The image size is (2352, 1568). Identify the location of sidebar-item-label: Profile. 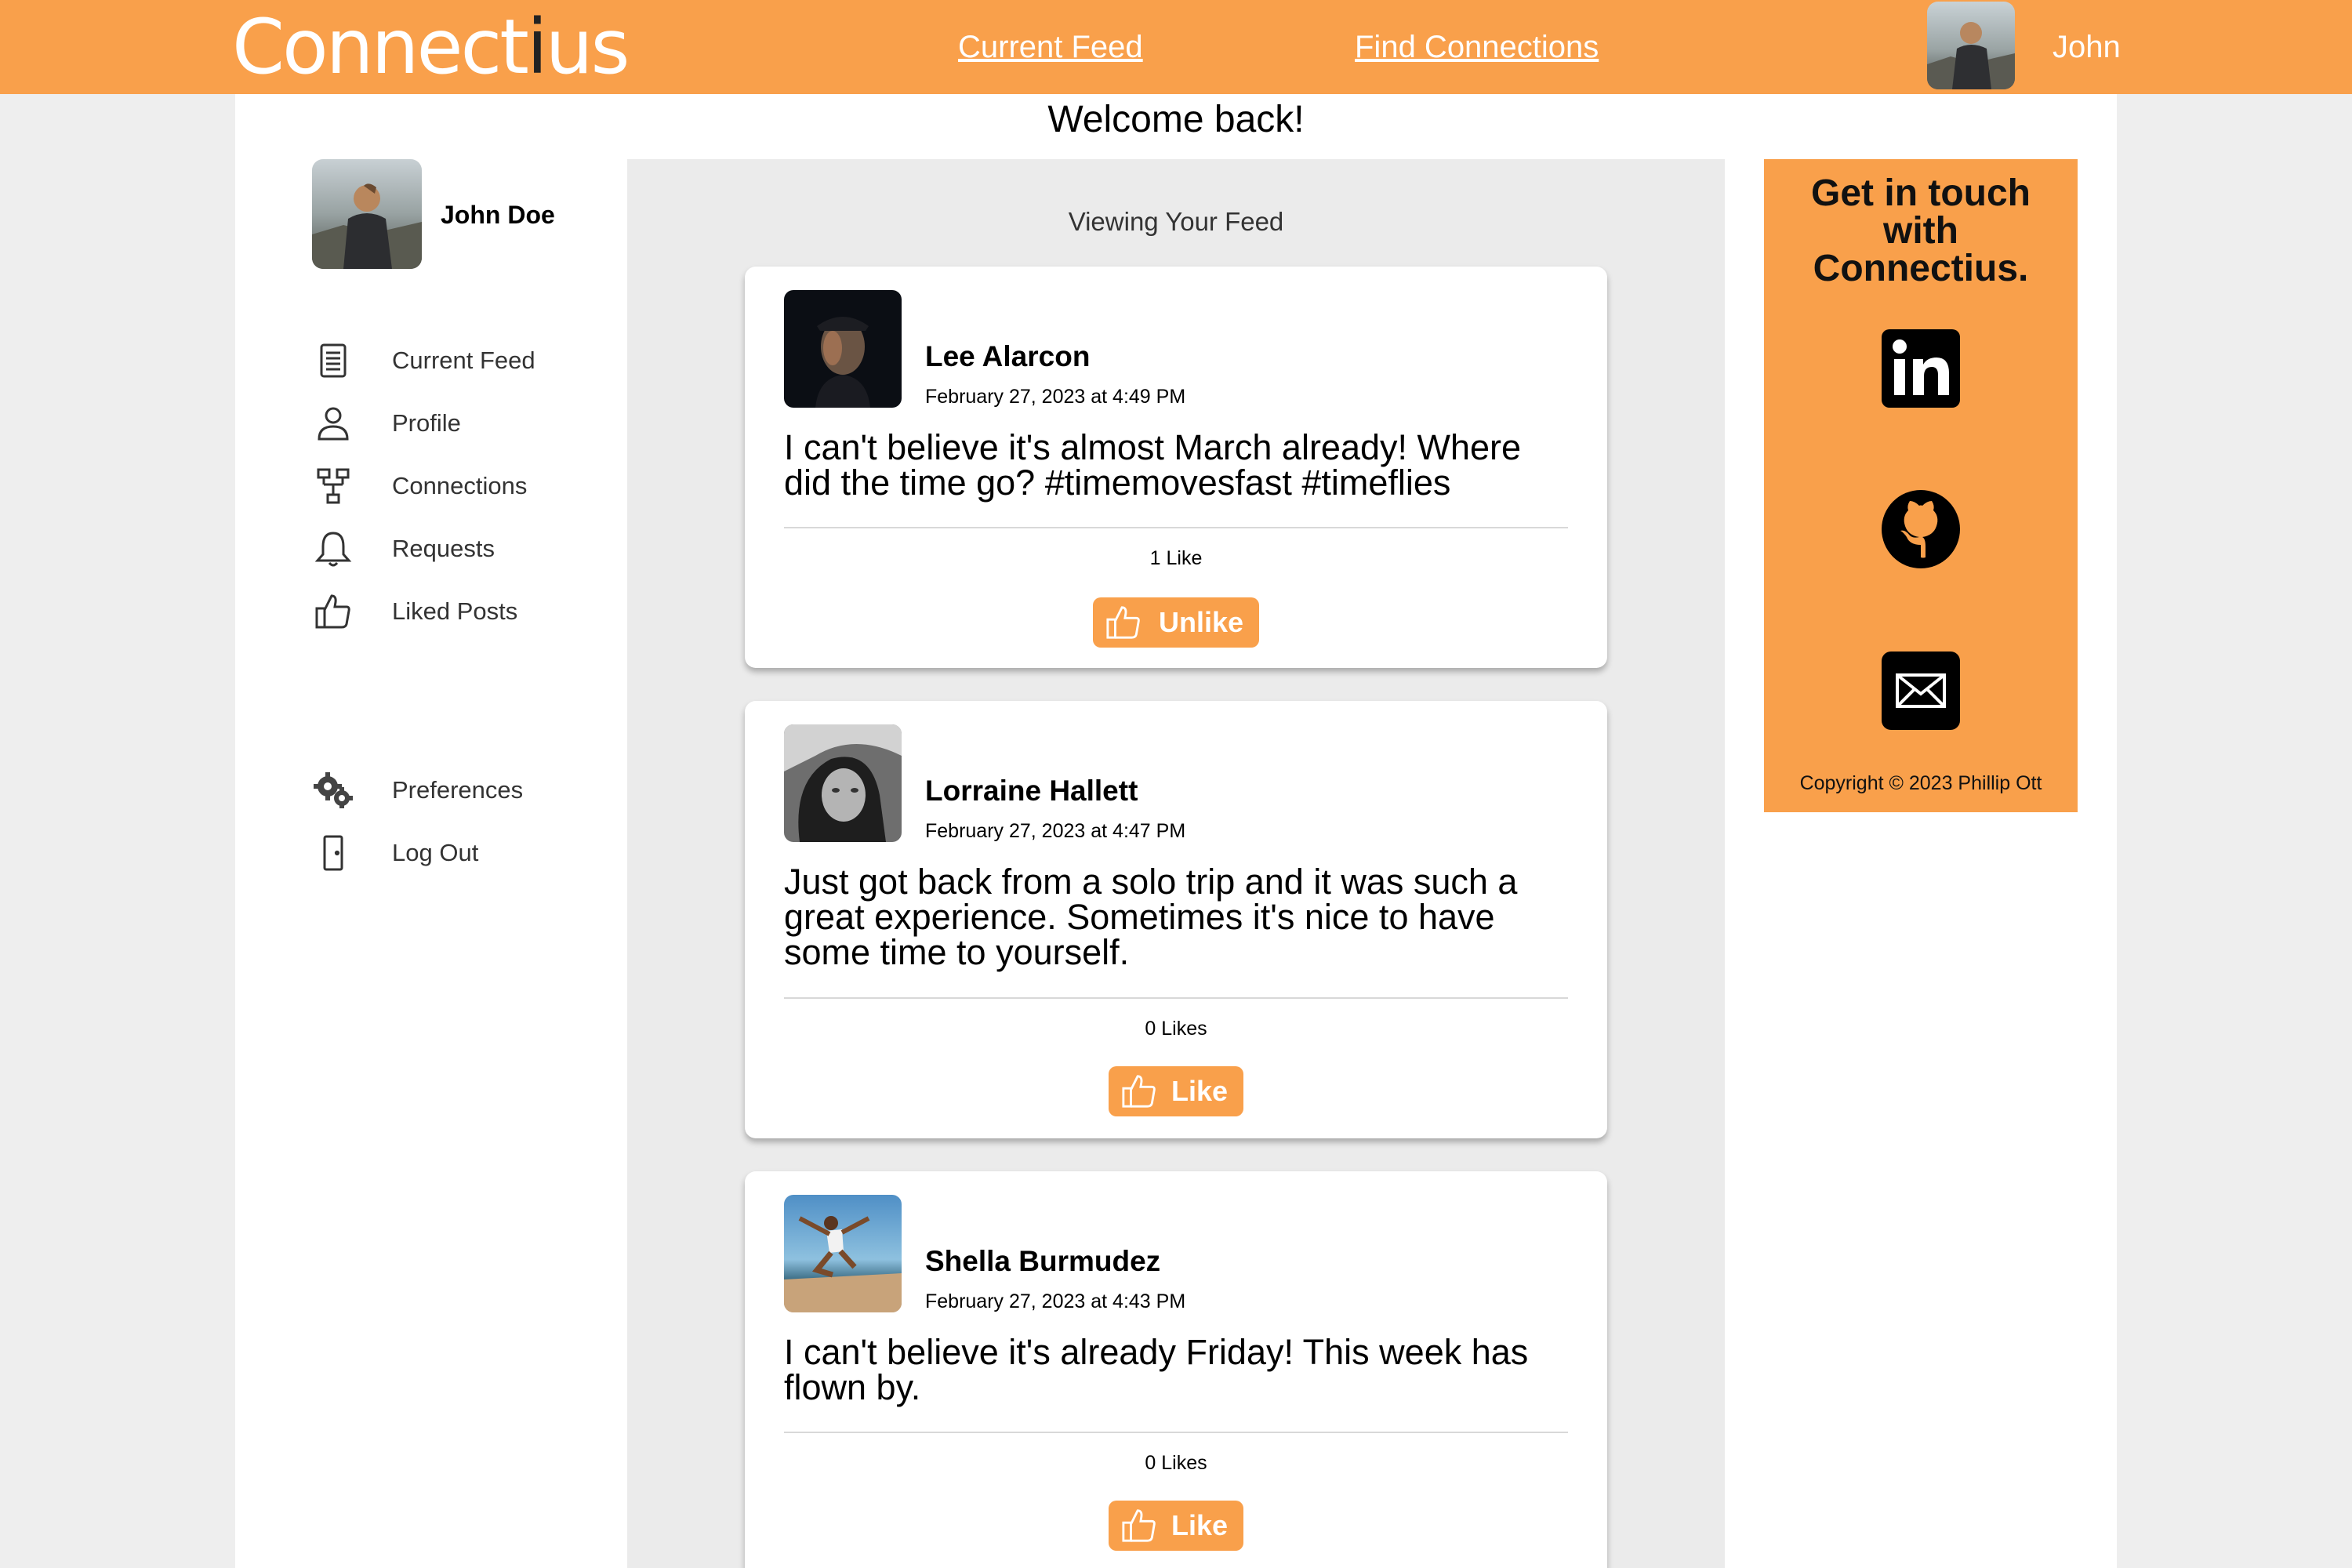
(426, 423).